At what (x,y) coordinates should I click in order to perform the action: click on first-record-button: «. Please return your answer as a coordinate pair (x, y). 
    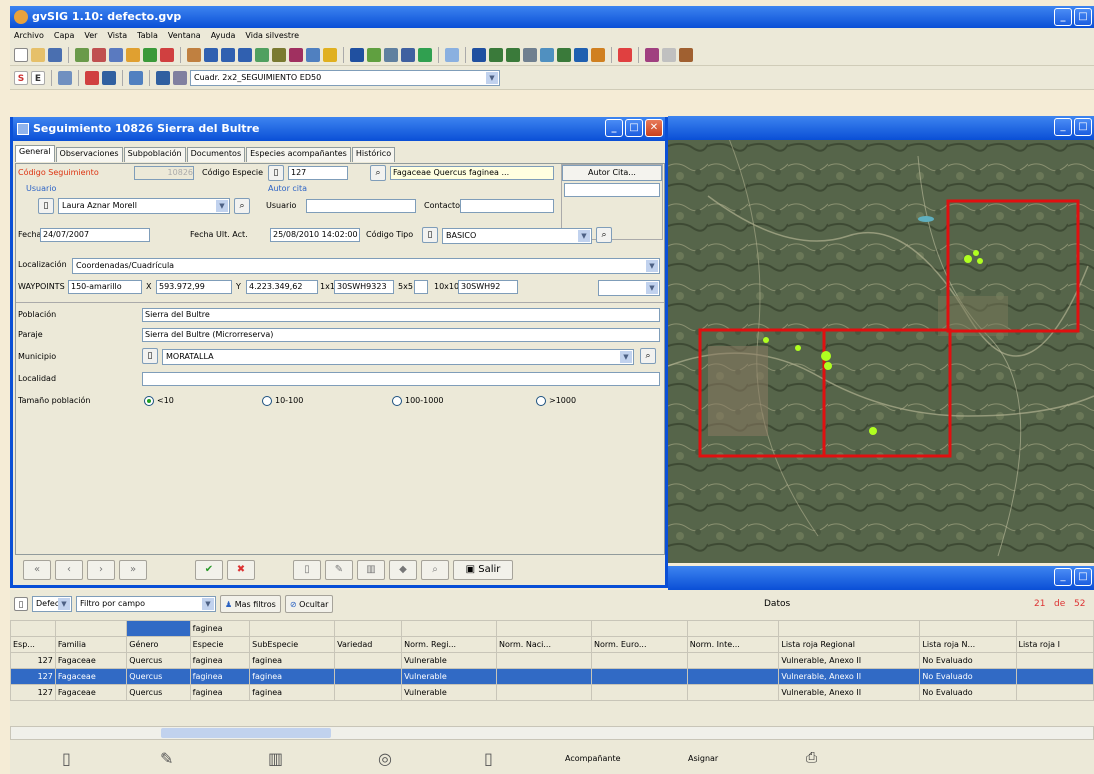
    Looking at the image, I should click on (37, 570).